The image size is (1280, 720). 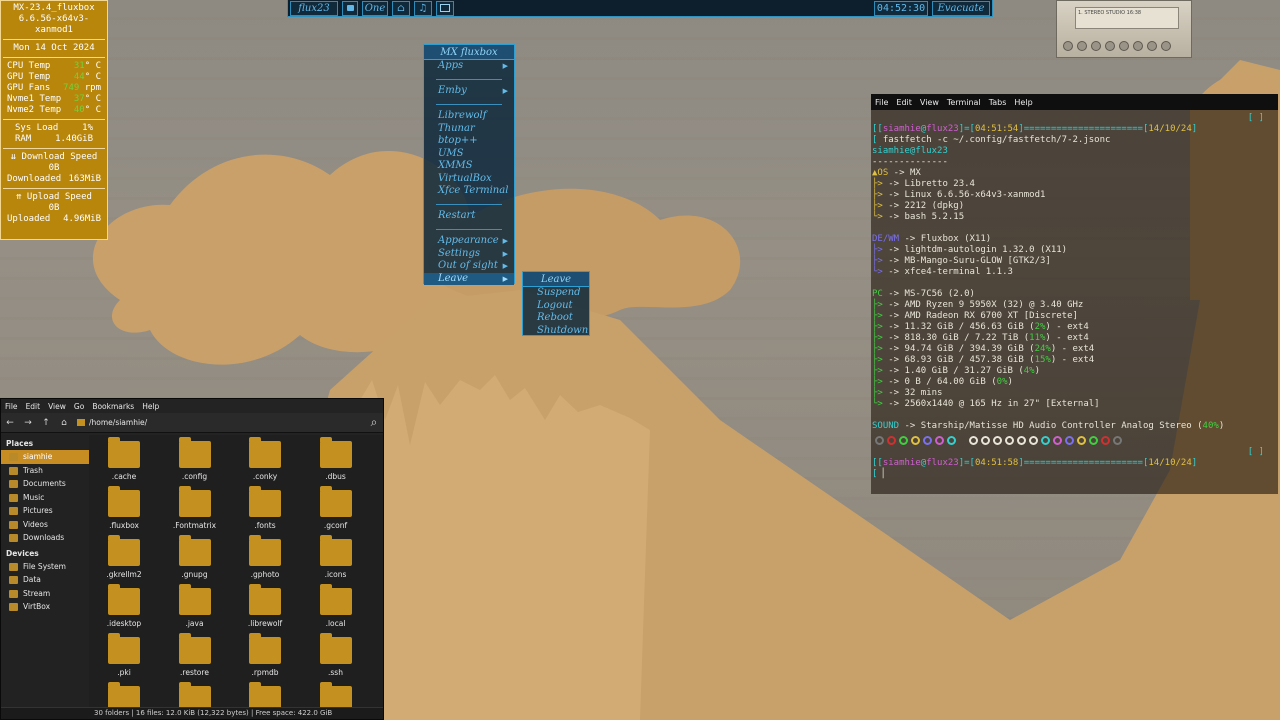 What do you see at coordinates (469, 191) in the screenshot?
I see `menu-item-xfce-terminal: Xfce Terminal` at bounding box center [469, 191].